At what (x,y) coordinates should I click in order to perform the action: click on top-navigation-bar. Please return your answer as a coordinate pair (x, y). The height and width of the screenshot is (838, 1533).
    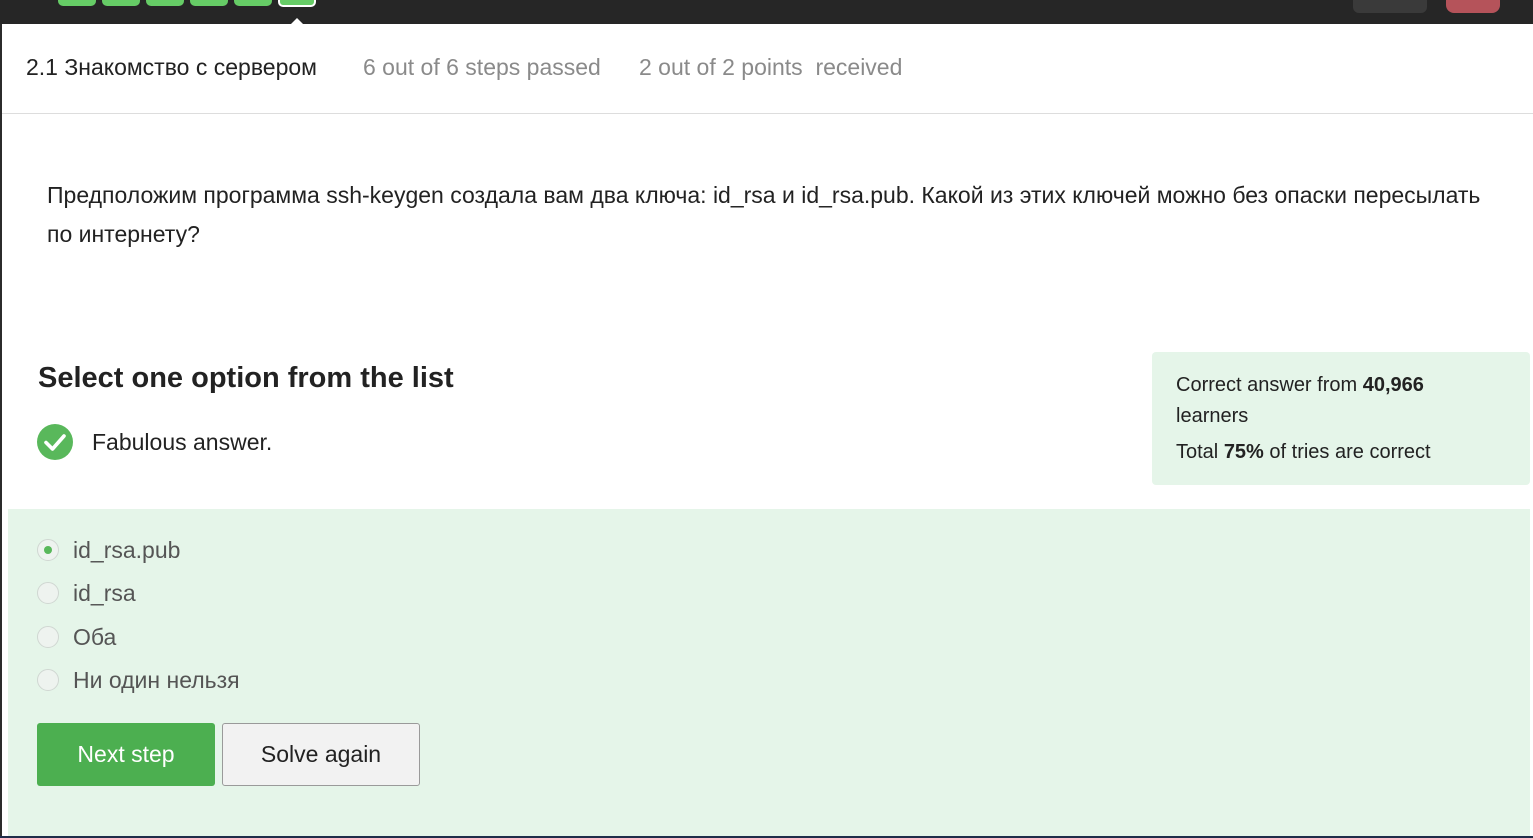
    Looking at the image, I should click on (766, 12).